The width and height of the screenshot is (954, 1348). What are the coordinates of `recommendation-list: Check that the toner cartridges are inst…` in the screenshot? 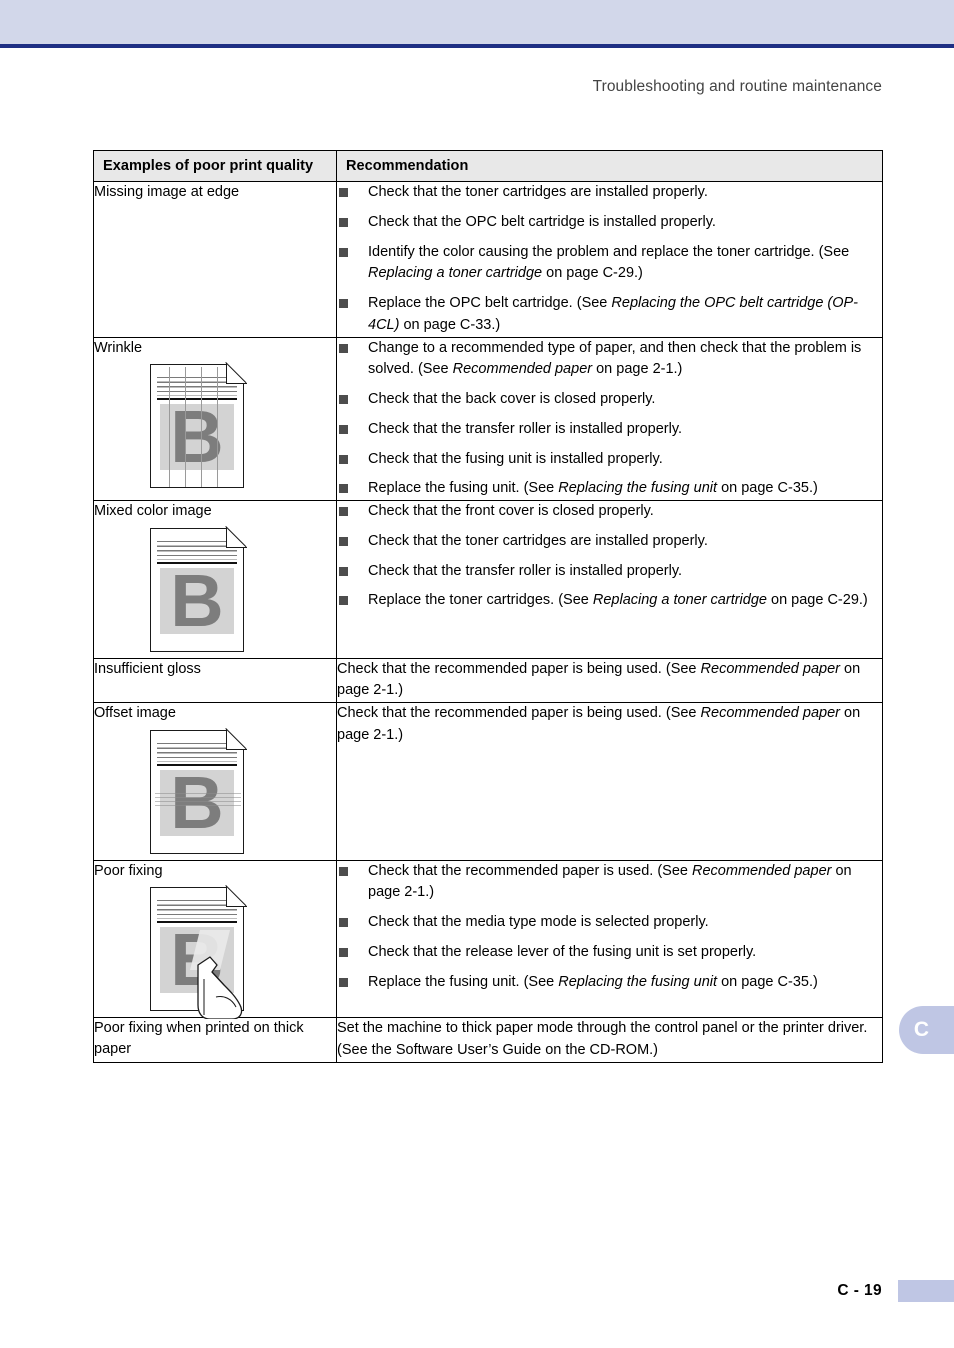 It's located at (609, 259).